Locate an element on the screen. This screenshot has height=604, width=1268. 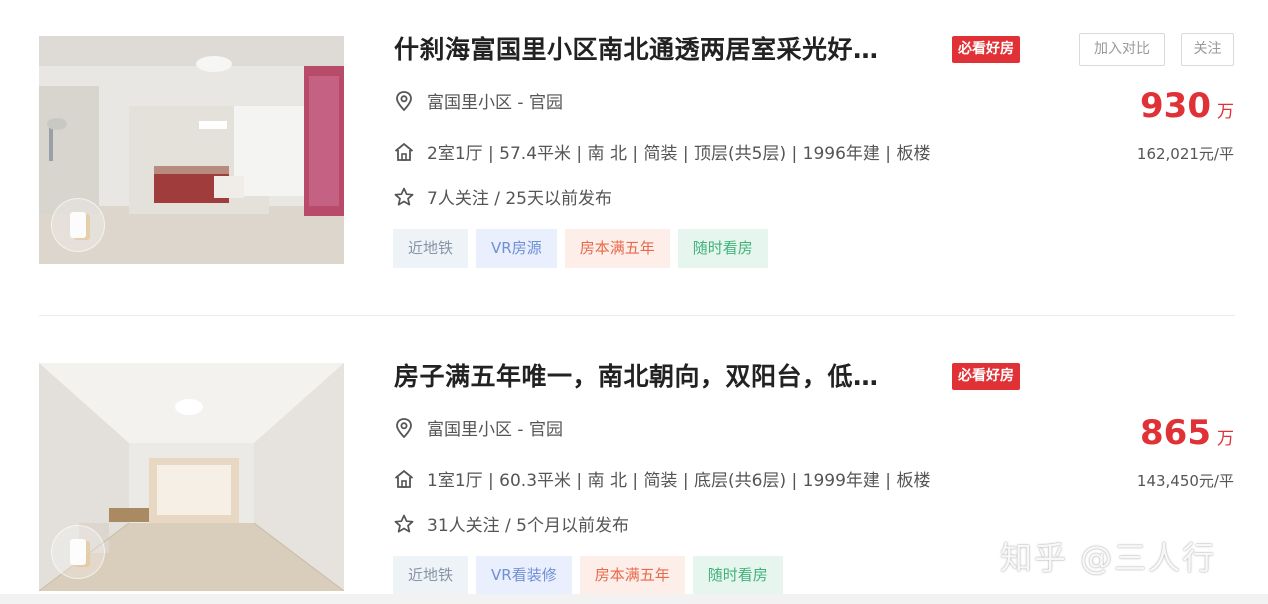
listing-tags: 近地铁 VR房源 房本满五年 随时看房 is located at coordinates (580, 248).